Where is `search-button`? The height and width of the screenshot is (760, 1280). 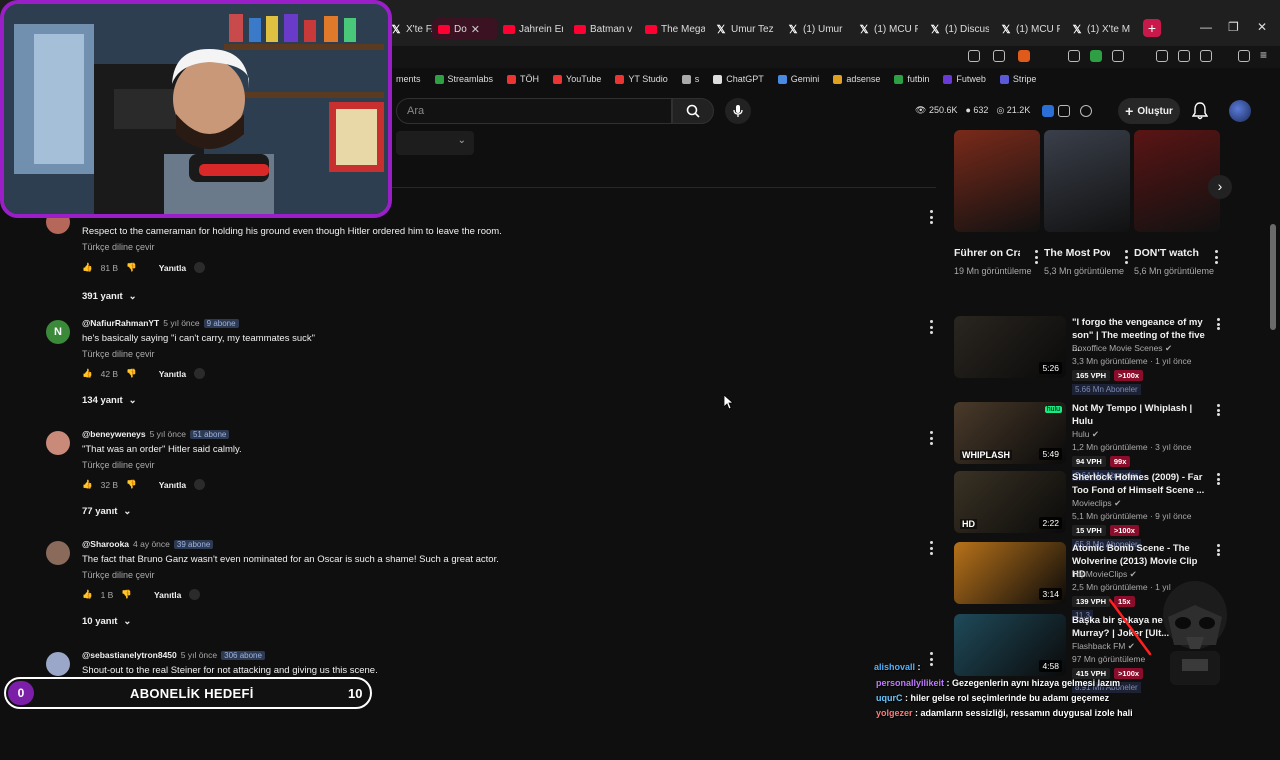 search-button is located at coordinates (693, 111).